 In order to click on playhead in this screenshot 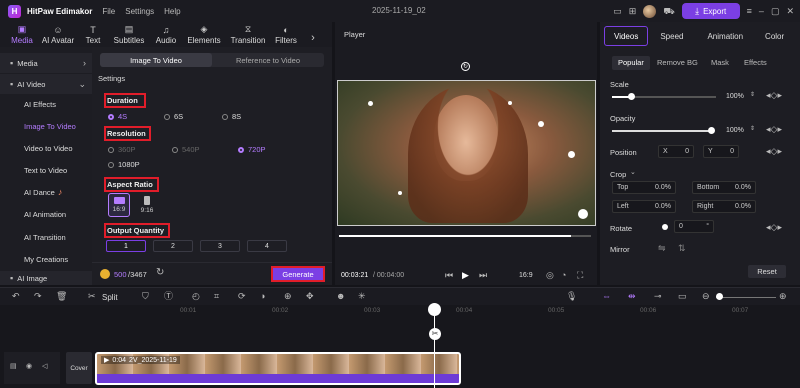, I will do `click(434, 347)`.